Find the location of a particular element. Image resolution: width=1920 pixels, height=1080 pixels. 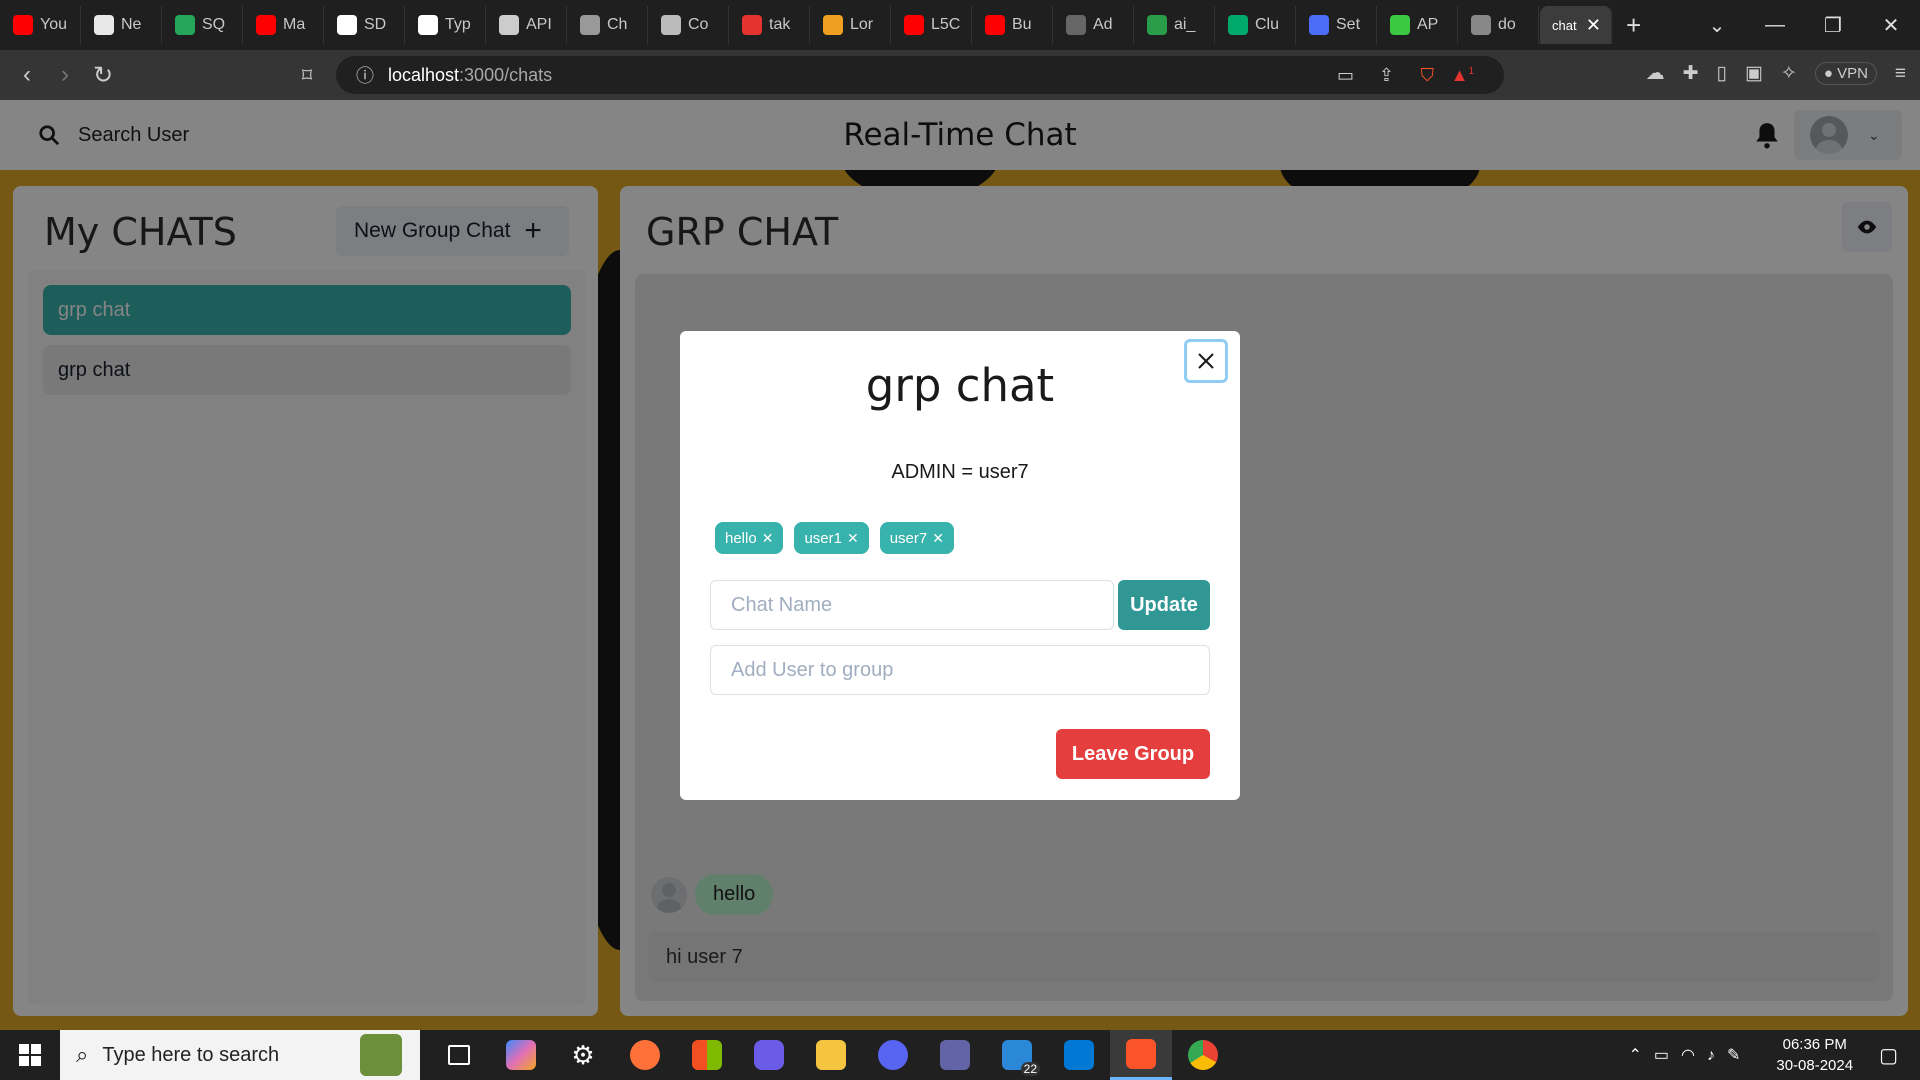

teams-icon is located at coordinates (955, 1055).